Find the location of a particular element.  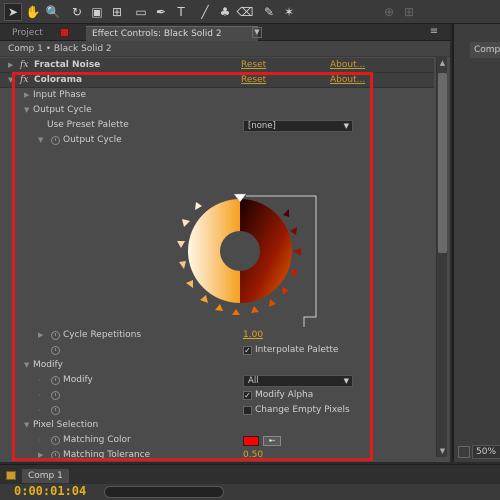

rectangle-mask-icon: ▭ is located at coordinates (141, 12).